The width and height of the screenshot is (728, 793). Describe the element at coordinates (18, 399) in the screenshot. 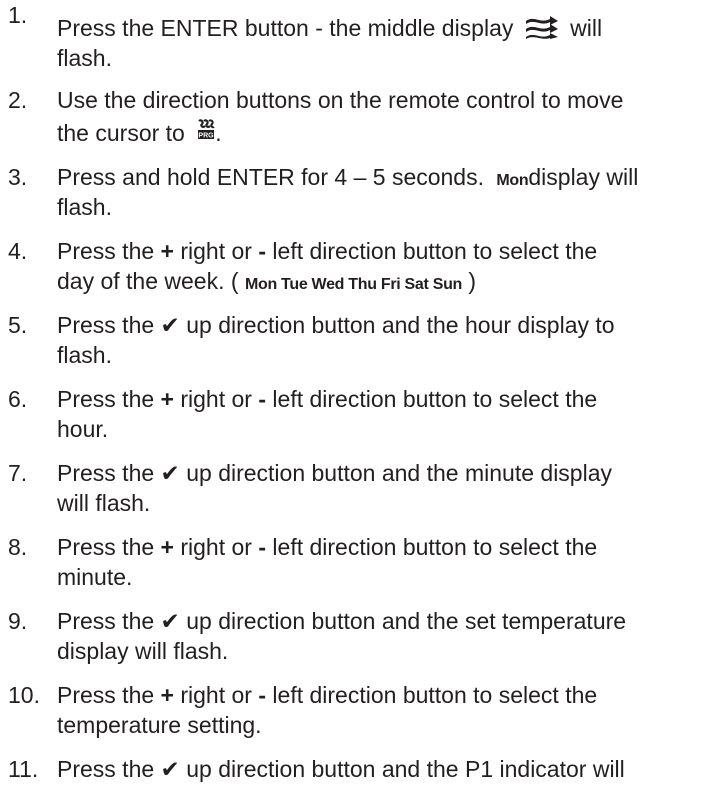

I see `step-number: 6.` at that location.